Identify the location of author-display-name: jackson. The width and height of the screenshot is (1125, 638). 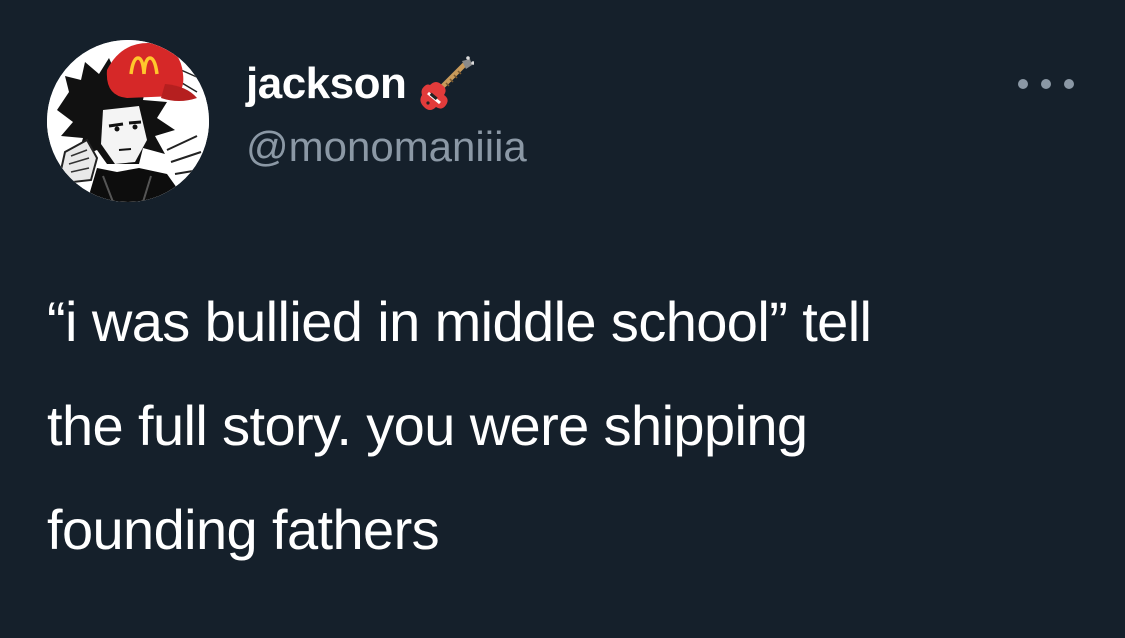
(326, 84).